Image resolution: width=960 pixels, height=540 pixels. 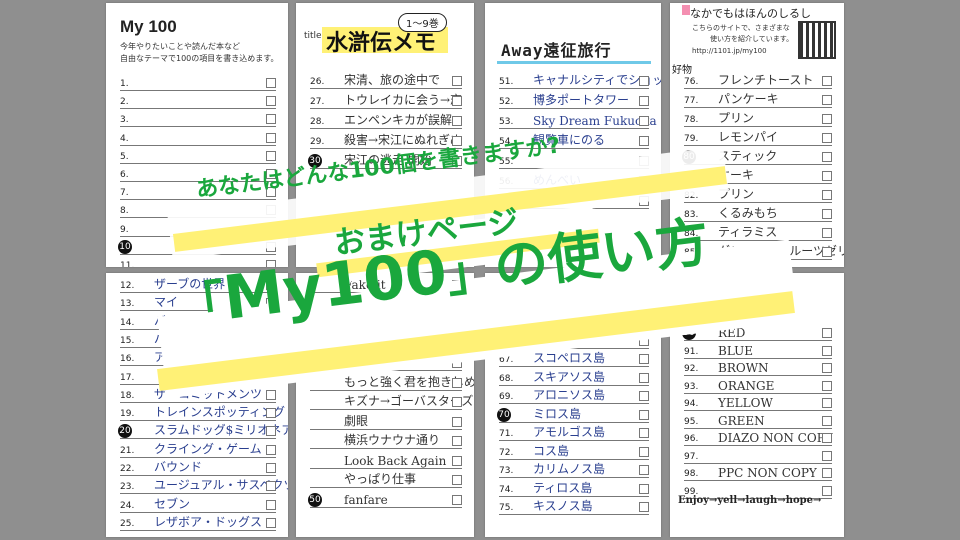 What do you see at coordinates (563, 339) in the screenshot?
I see `row-text: レフカダ島` at bounding box center [563, 339].